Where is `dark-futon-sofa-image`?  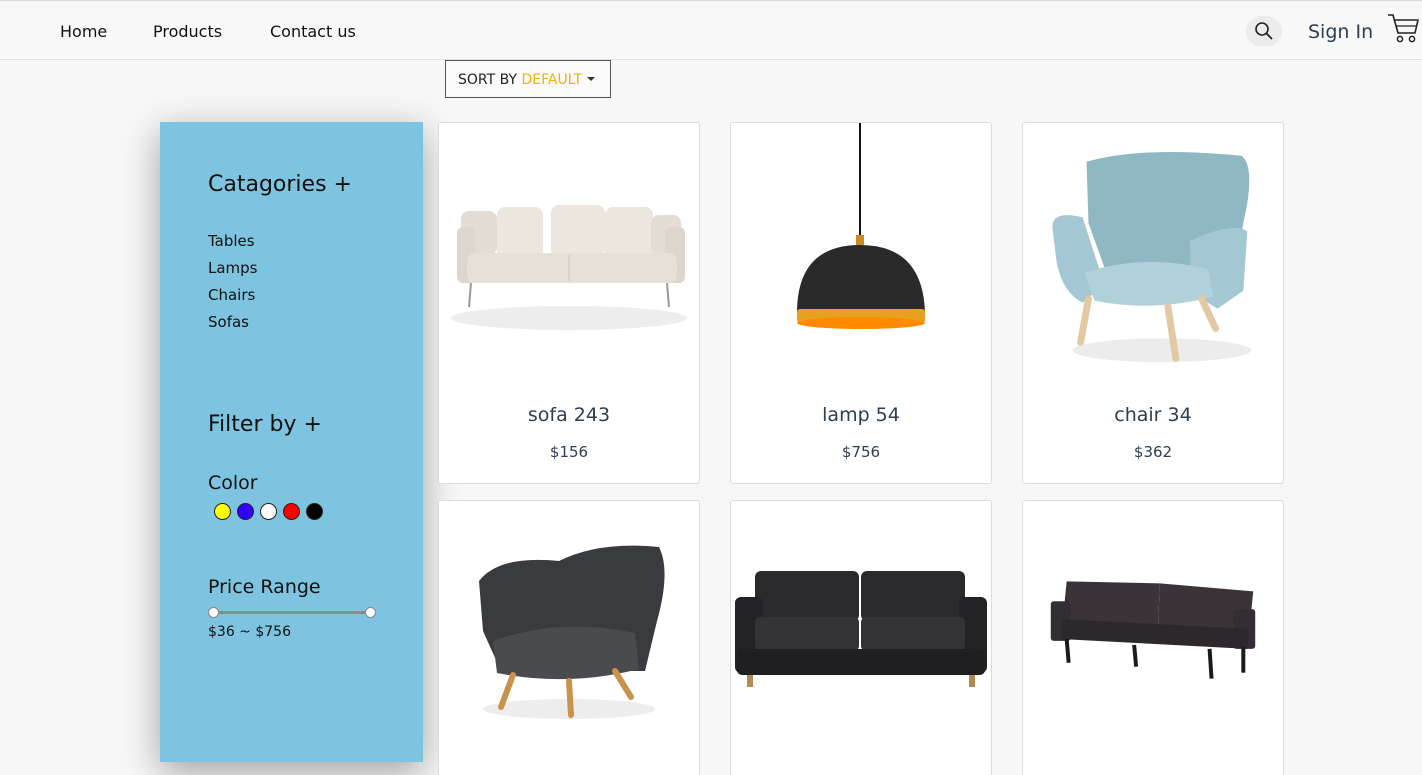
dark-futon-sofa-image is located at coordinates (1153, 632).